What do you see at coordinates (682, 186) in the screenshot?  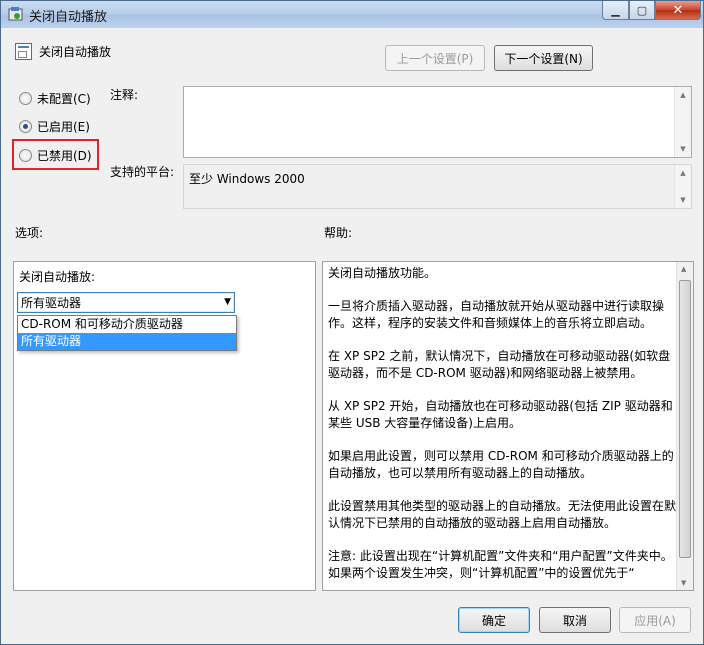 I see `platform-scrollbar: ▲ ▼` at bounding box center [682, 186].